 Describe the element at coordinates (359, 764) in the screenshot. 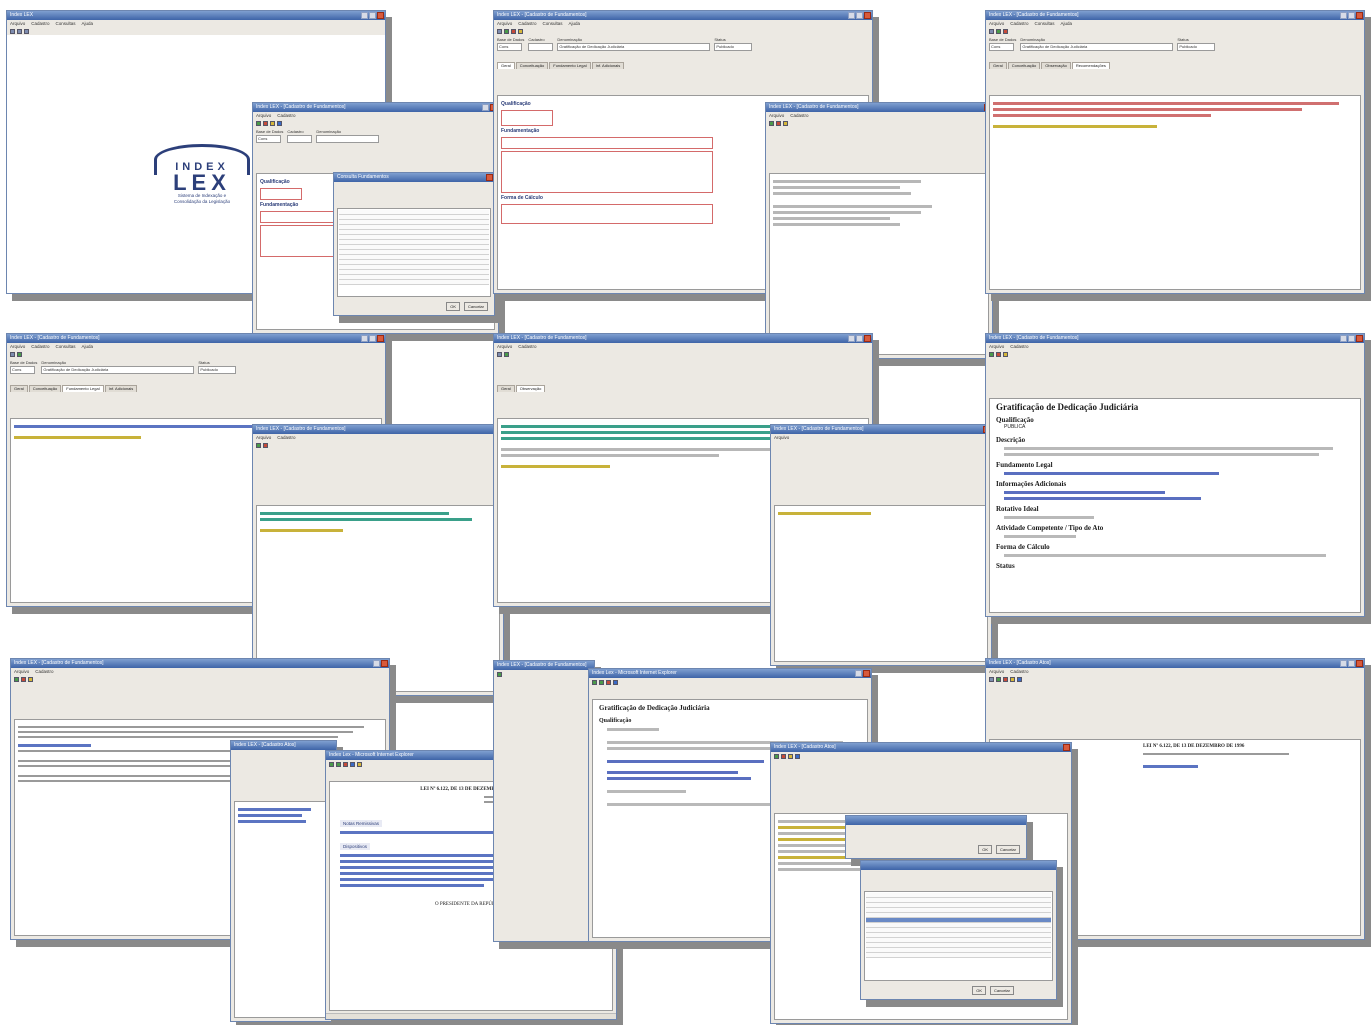

I see `home-icon` at that location.